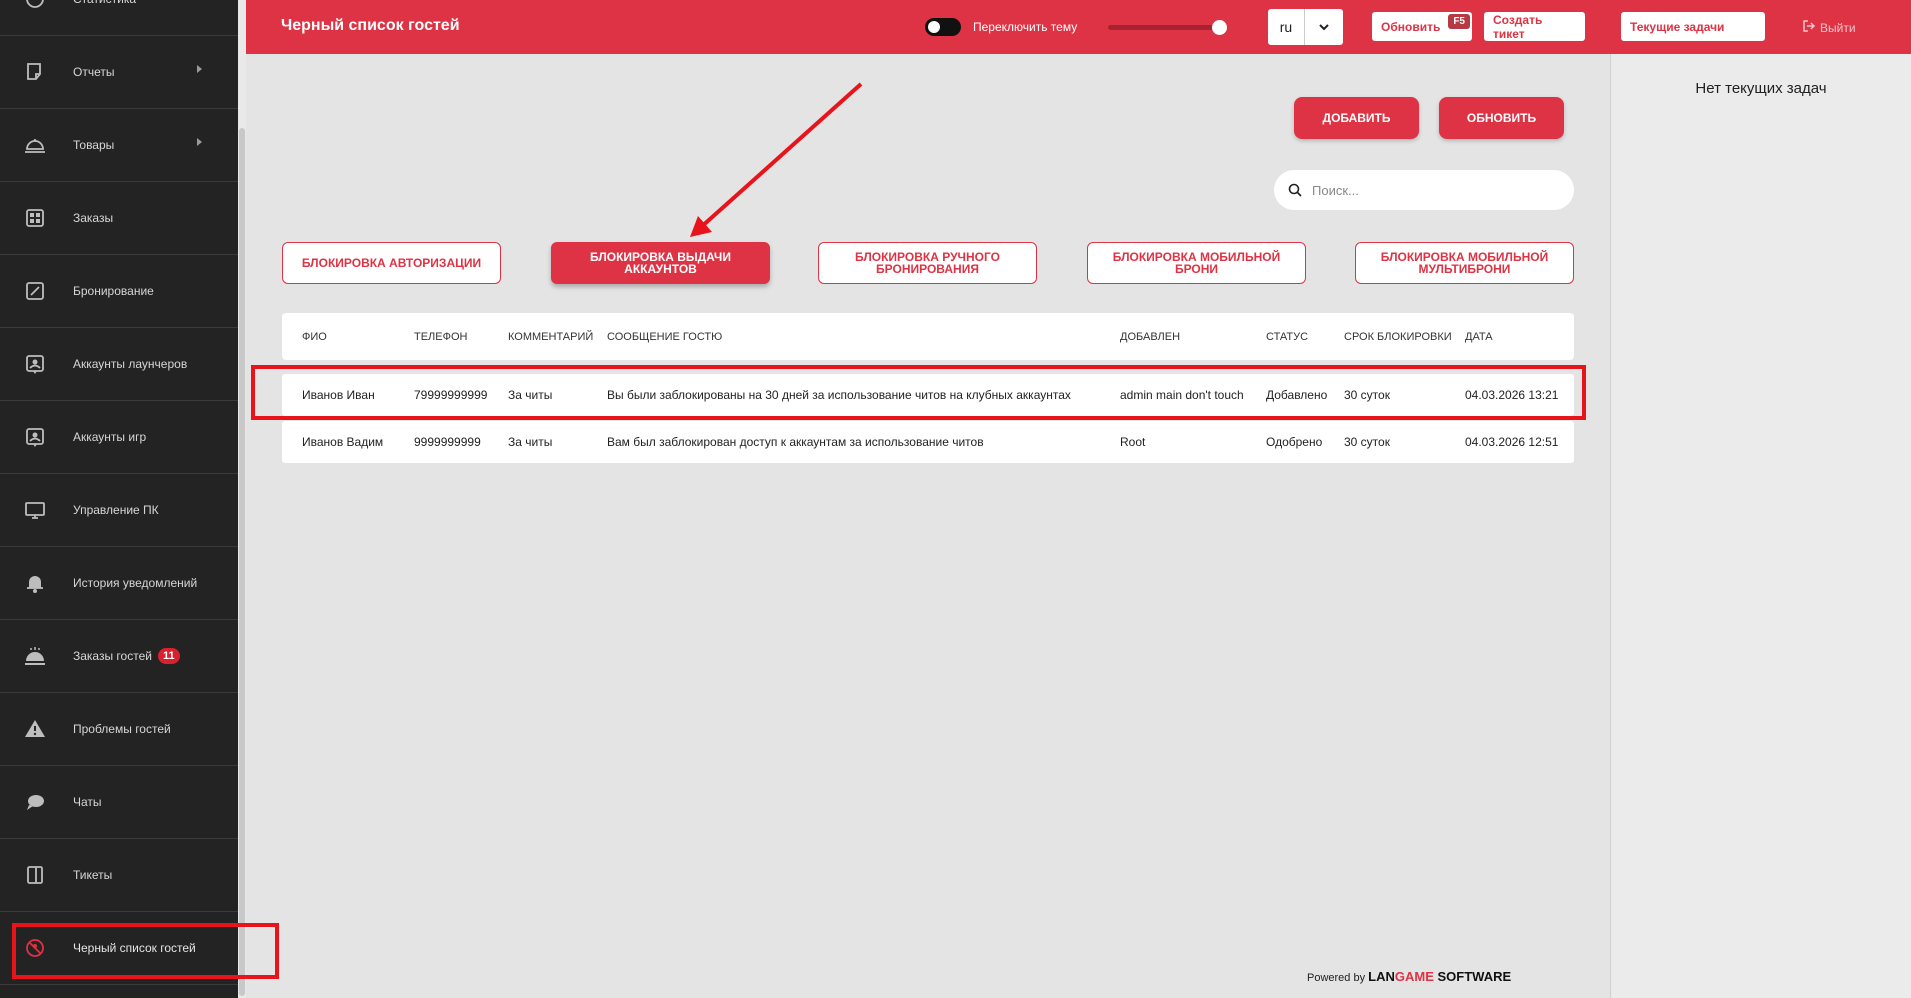  I want to click on footer-powered-by: Powered by LANGAME SOFTWARE, so click(1409, 976).